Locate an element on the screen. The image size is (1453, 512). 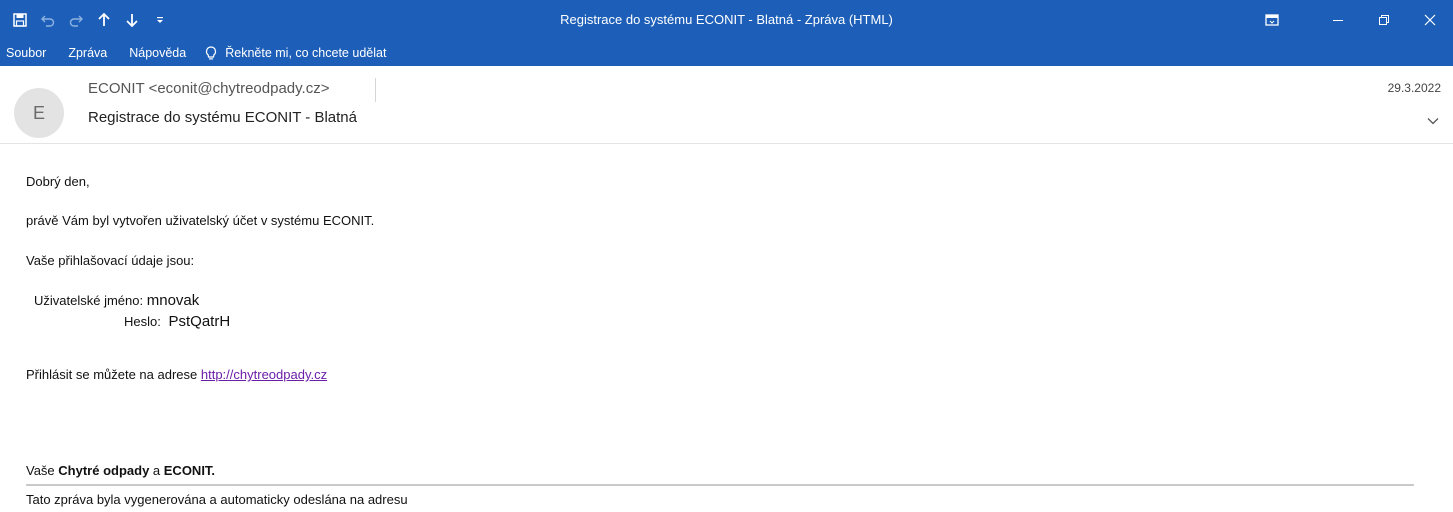
greeting: Dobrý den, is located at coordinates (58, 181).